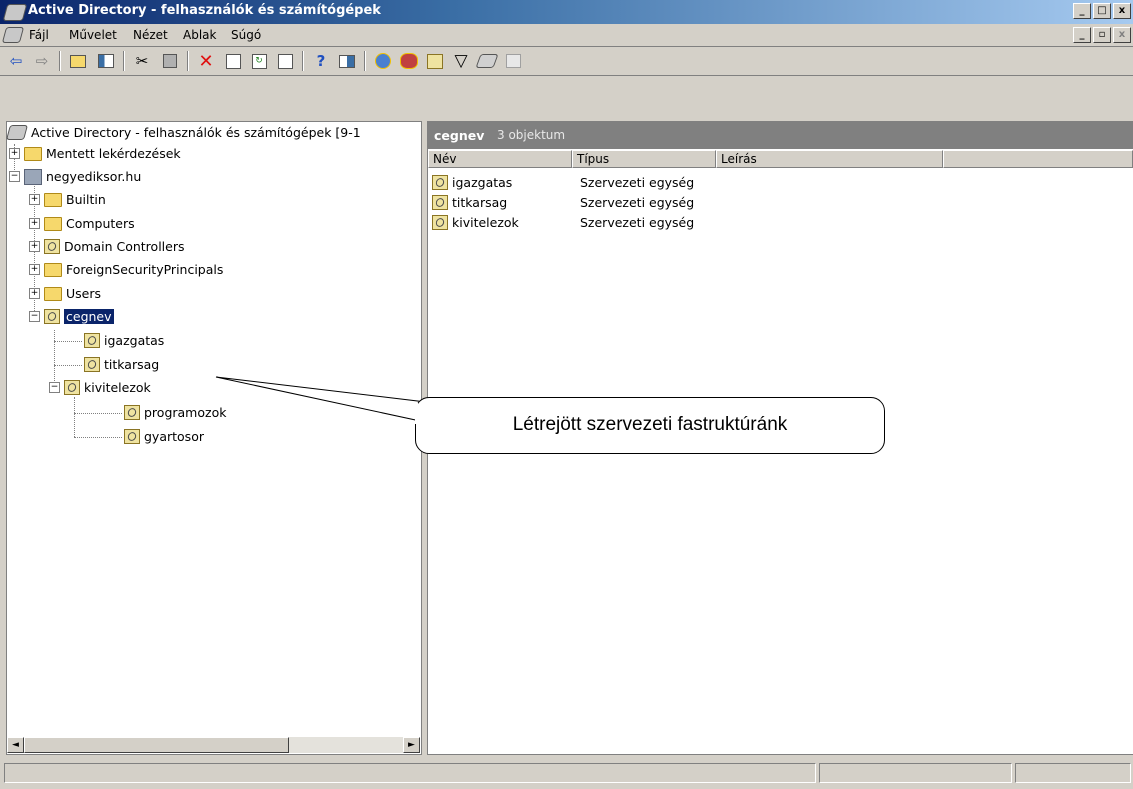  I want to click on callout-box: Létrejött szervezeti fastruktúránk, so click(650, 425).